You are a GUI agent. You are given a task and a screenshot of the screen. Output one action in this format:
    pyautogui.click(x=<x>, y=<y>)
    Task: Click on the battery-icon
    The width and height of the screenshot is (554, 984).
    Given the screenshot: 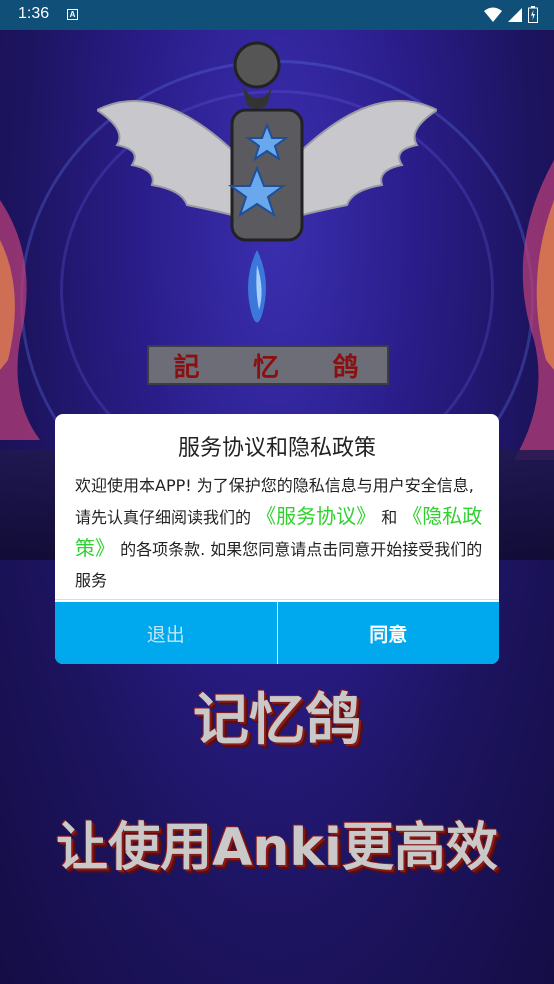 What is the action you would take?
    pyautogui.click(x=533, y=14)
    